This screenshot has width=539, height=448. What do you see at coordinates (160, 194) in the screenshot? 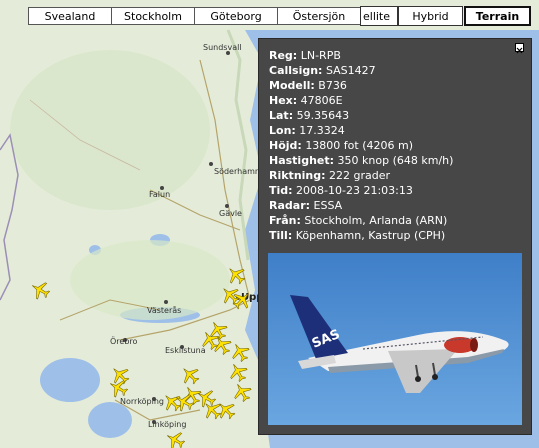
I see `city-label-falun: Falun` at bounding box center [160, 194].